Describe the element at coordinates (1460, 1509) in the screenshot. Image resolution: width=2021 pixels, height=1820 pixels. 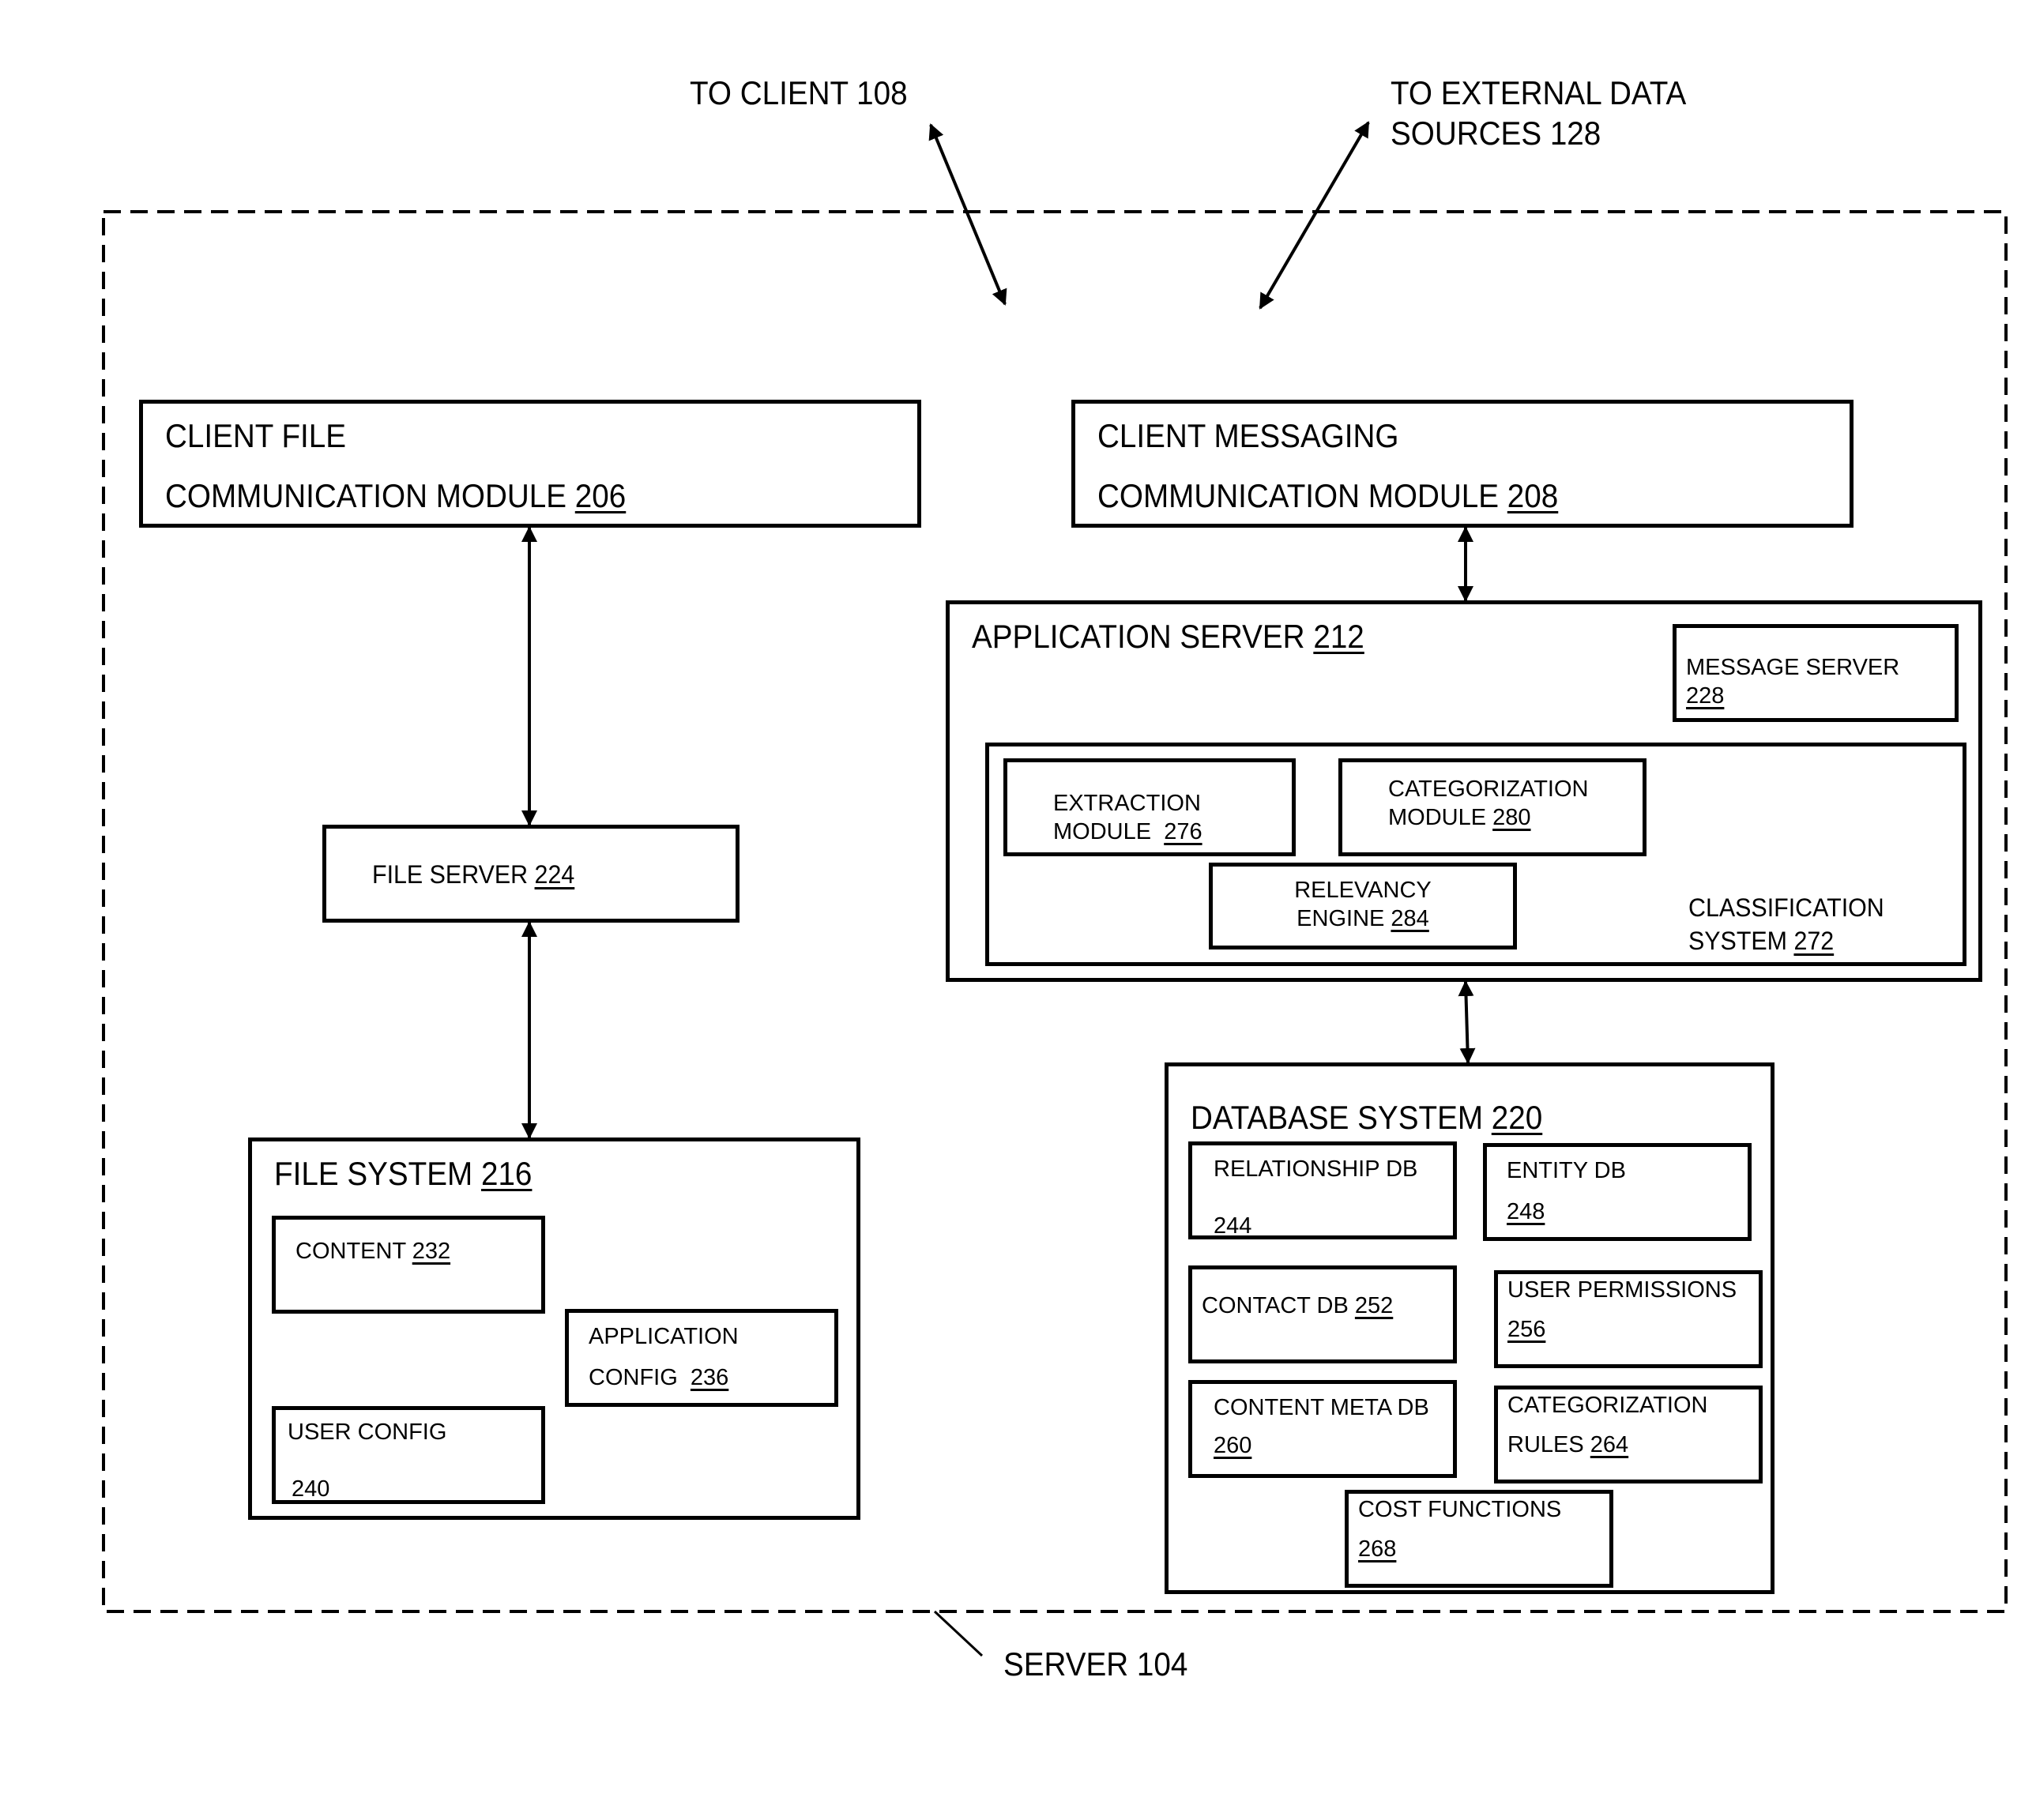
I see `cost-functions-label: COST FUNCTIONS` at that location.